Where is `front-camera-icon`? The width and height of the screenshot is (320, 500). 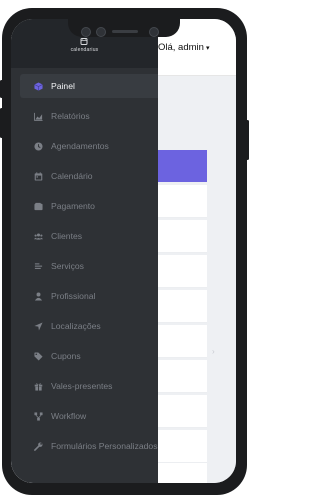 front-camera-icon is located at coordinates (86, 32).